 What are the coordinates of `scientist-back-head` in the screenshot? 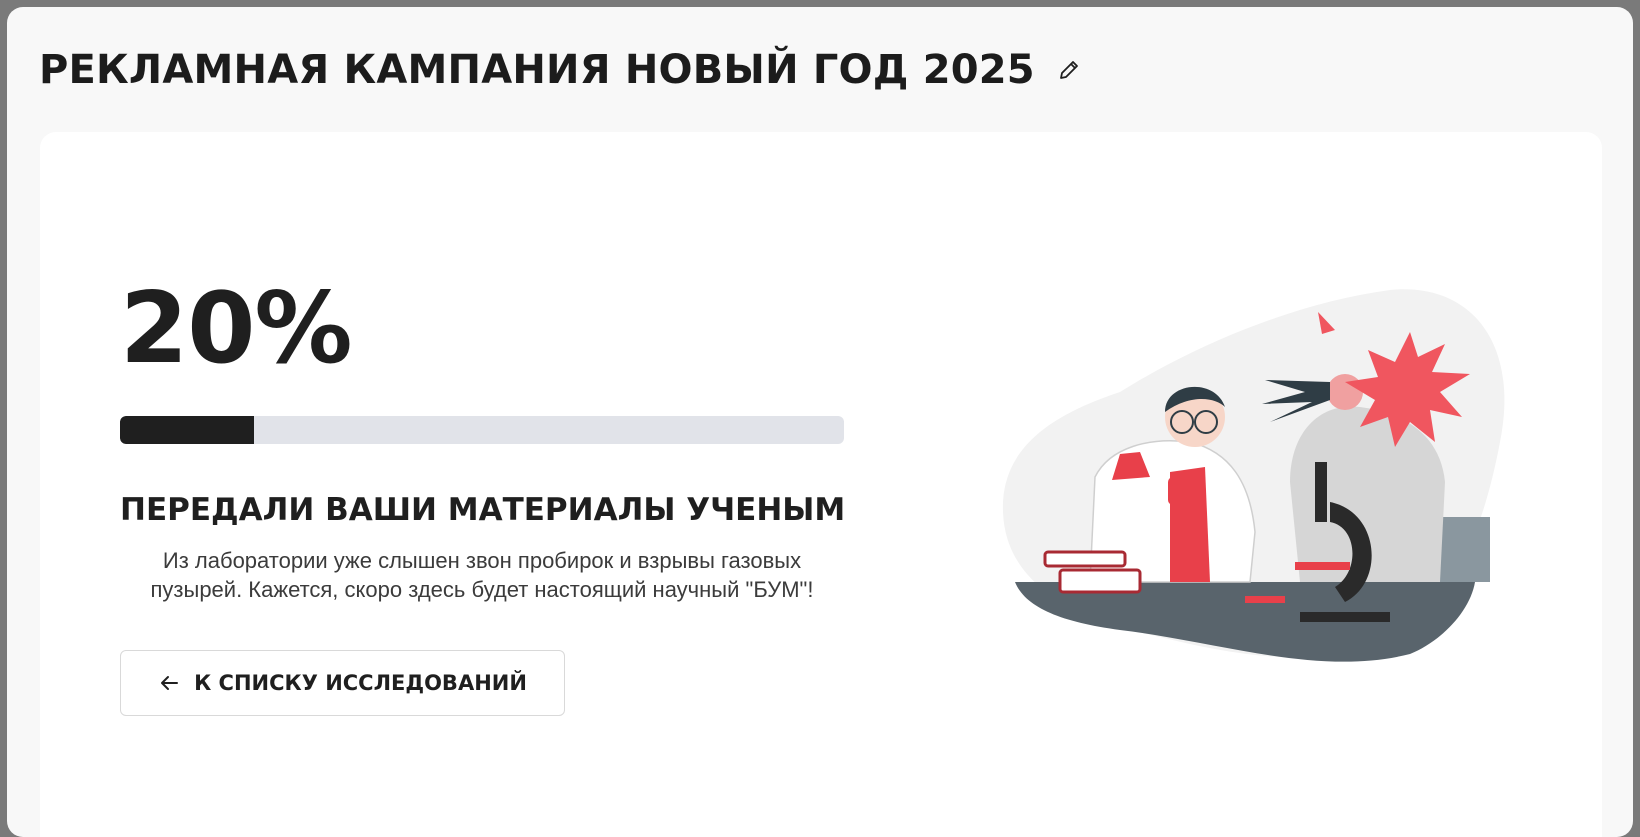 It's located at (1345, 392).